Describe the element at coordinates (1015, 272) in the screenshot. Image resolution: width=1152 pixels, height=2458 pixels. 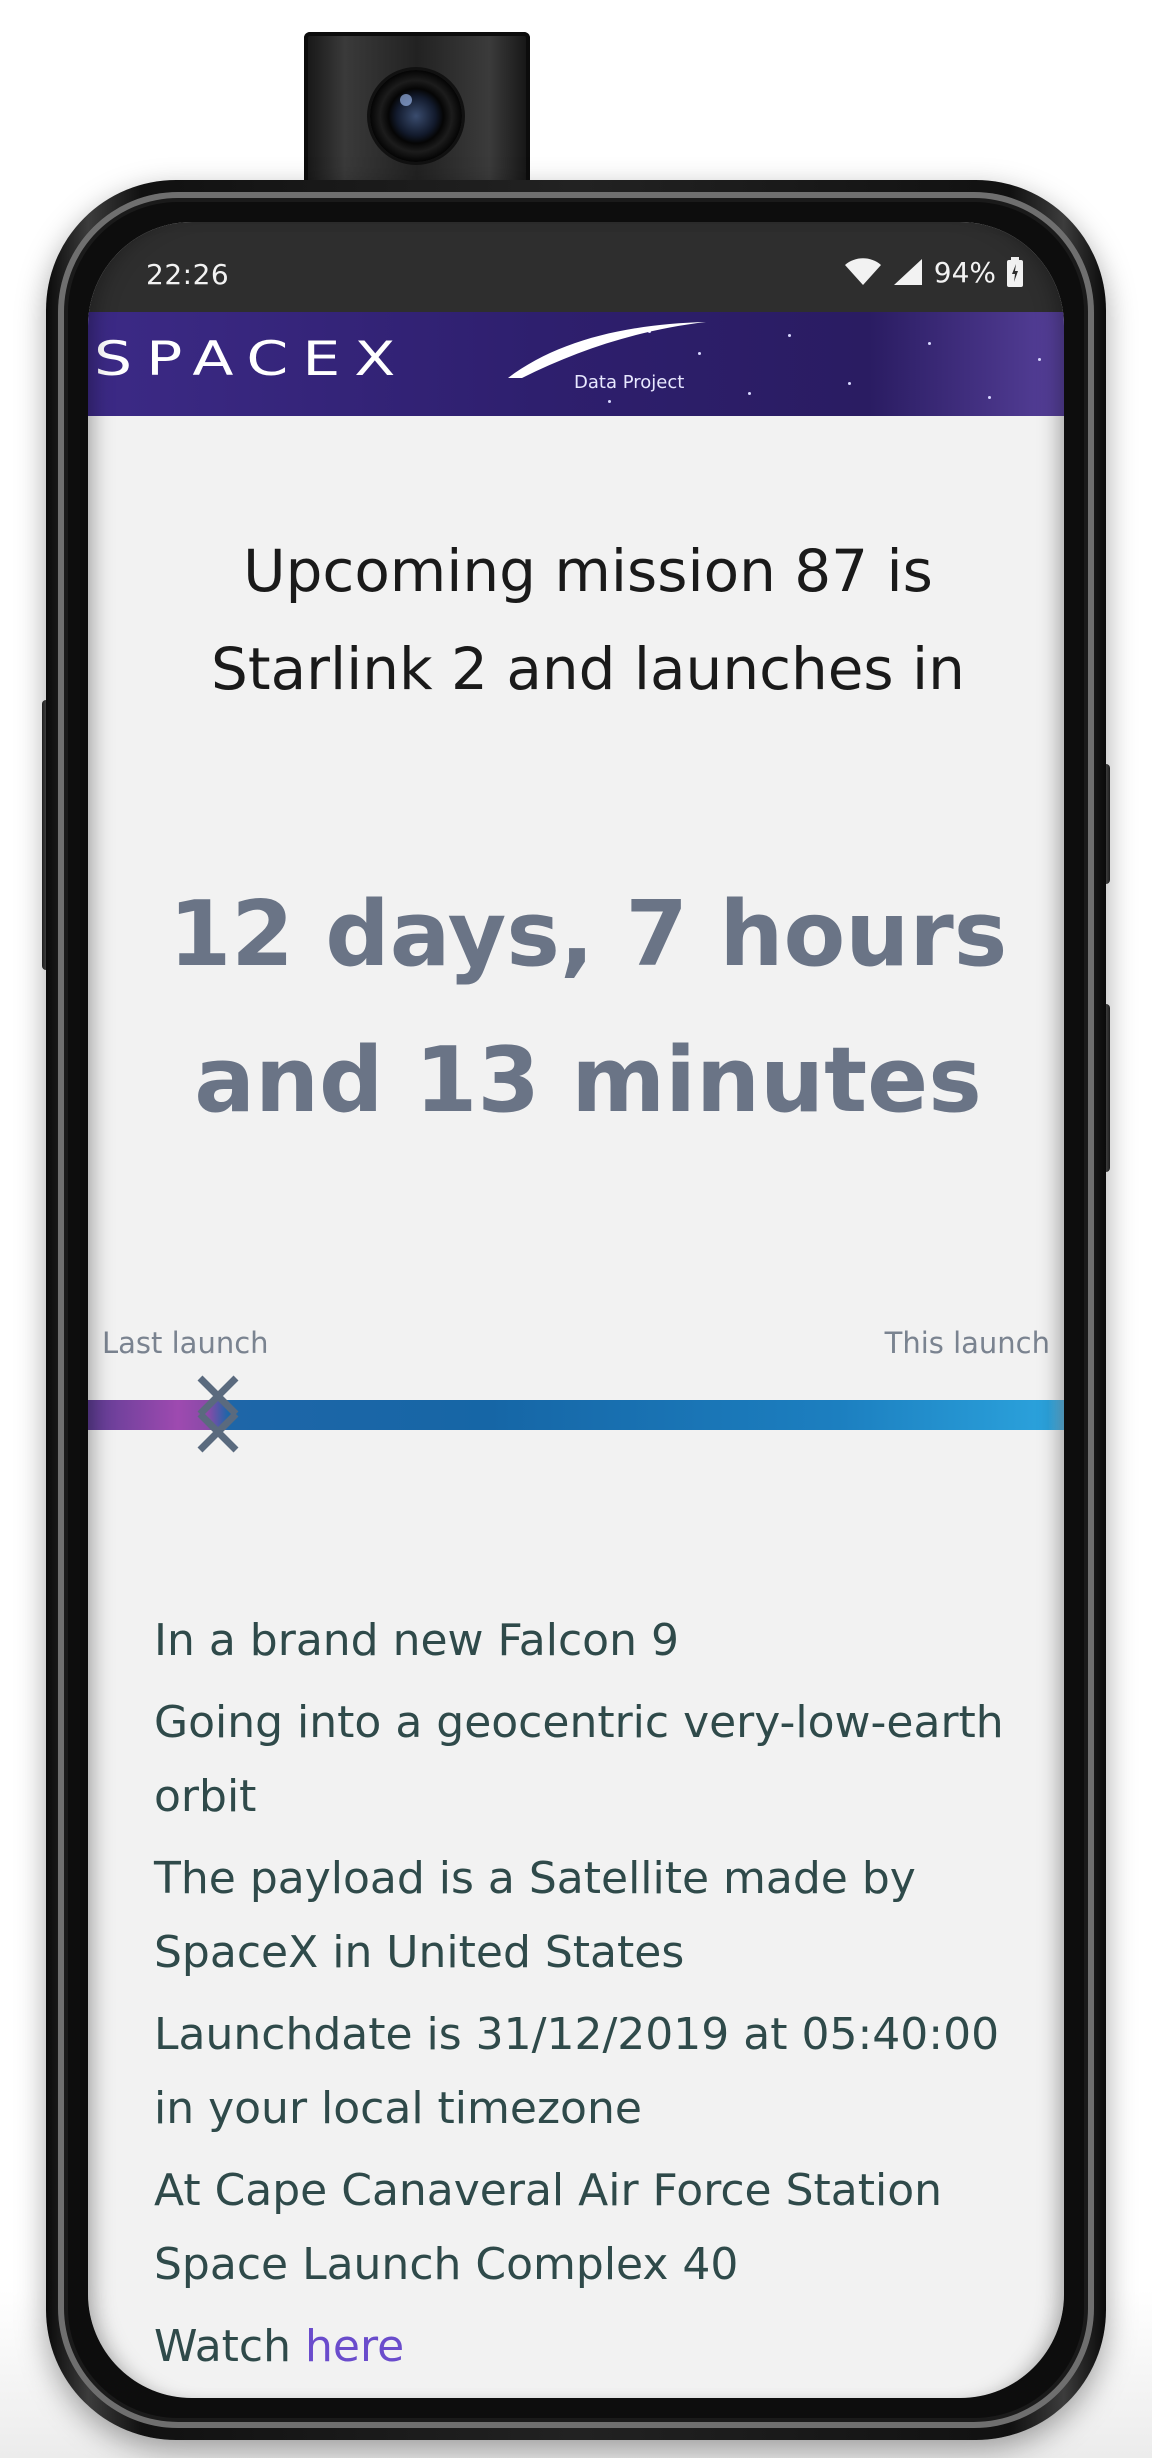
I see `battery-icon` at that location.